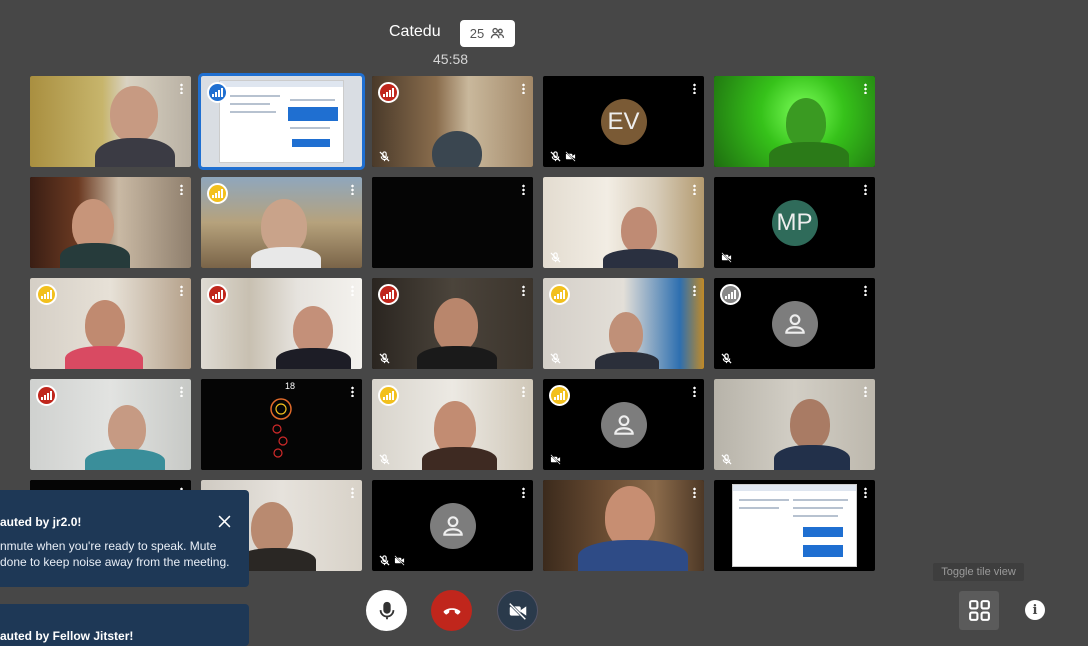  Describe the element at coordinates (477, 33) in the screenshot. I see `participant-count-value: 25` at that location.